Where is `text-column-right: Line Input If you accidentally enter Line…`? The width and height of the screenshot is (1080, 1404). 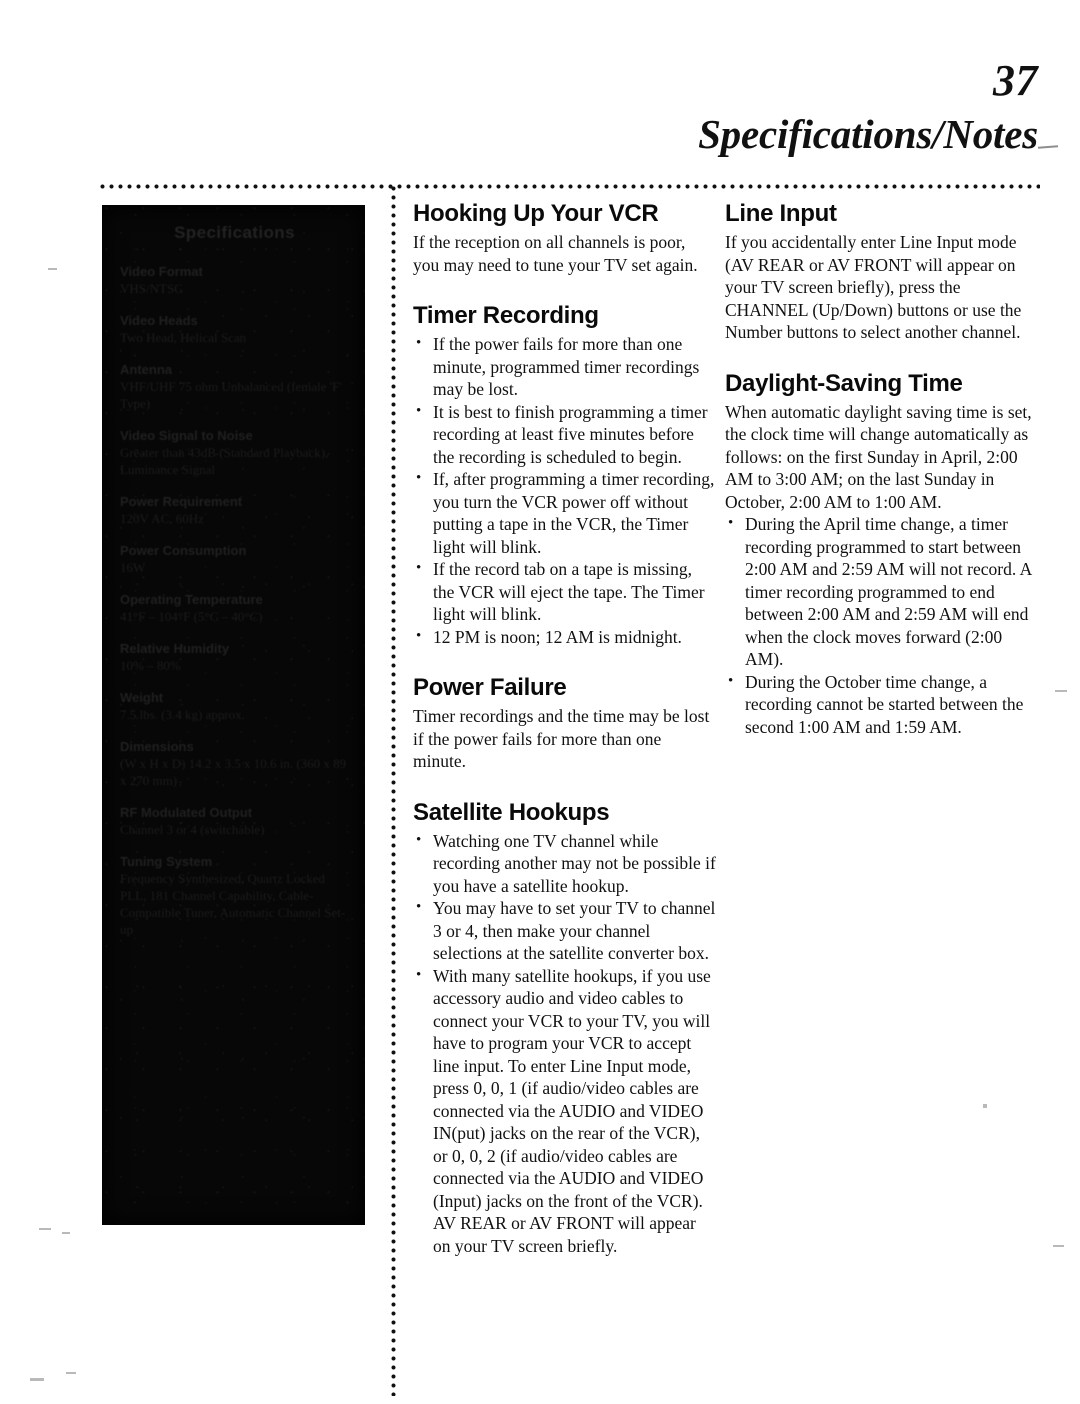
text-column-right: Line Input If you accidentally enter Line… is located at coordinates (881, 469).